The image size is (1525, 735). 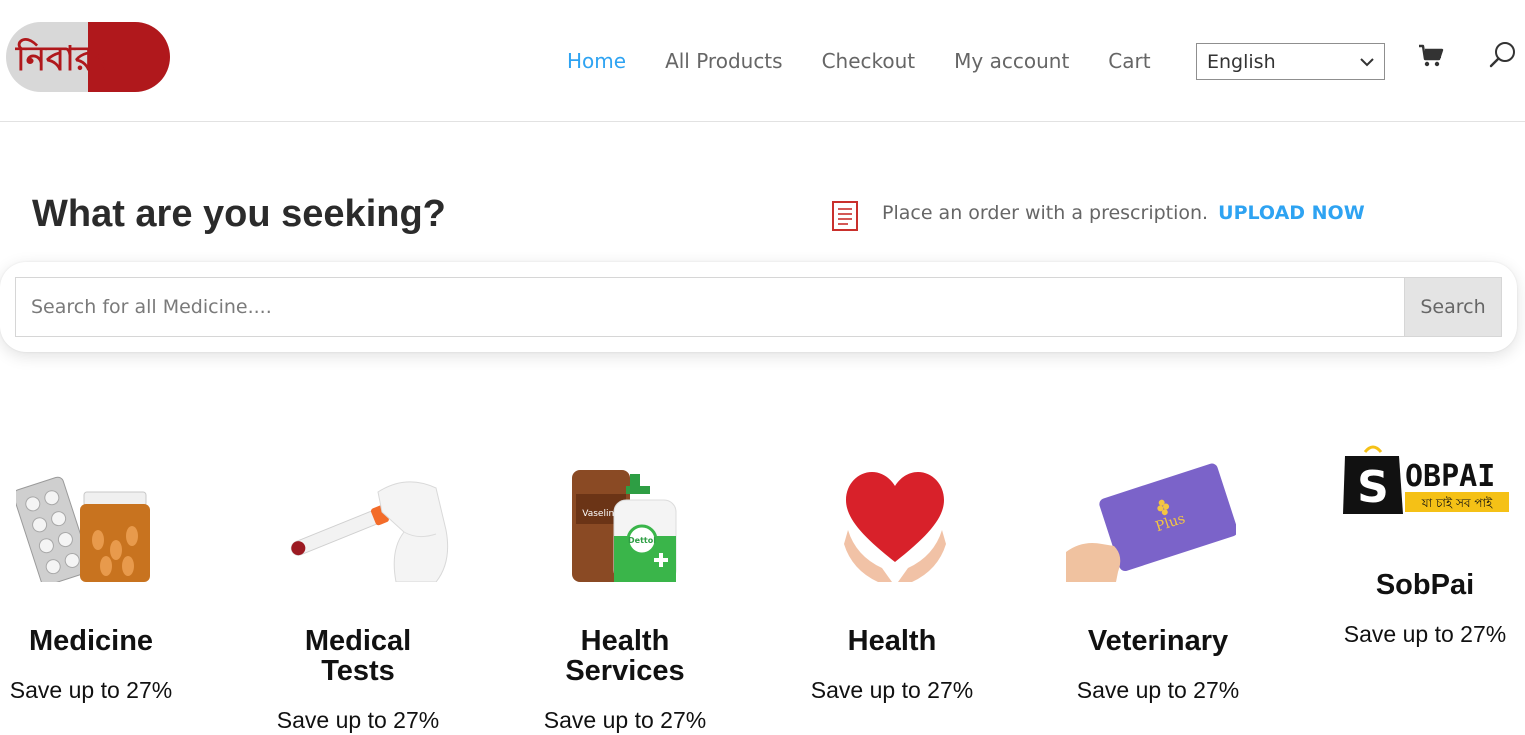 I want to click on category-name: Health, so click(x=892, y=641).